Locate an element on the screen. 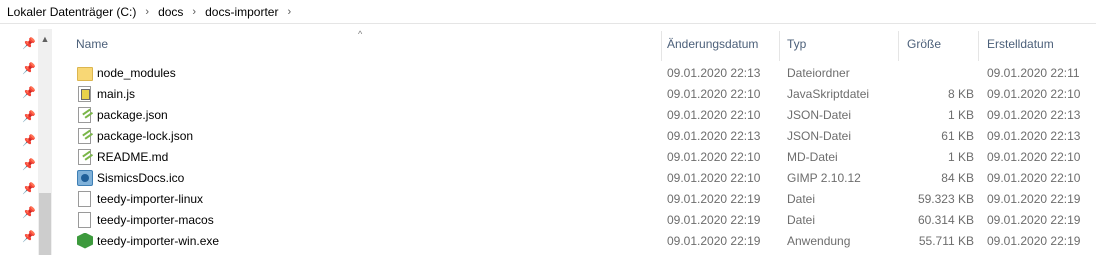 This screenshot has height=255, width=1096. file-name: SismicsDocs.ico is located at coordinates (141, 177).